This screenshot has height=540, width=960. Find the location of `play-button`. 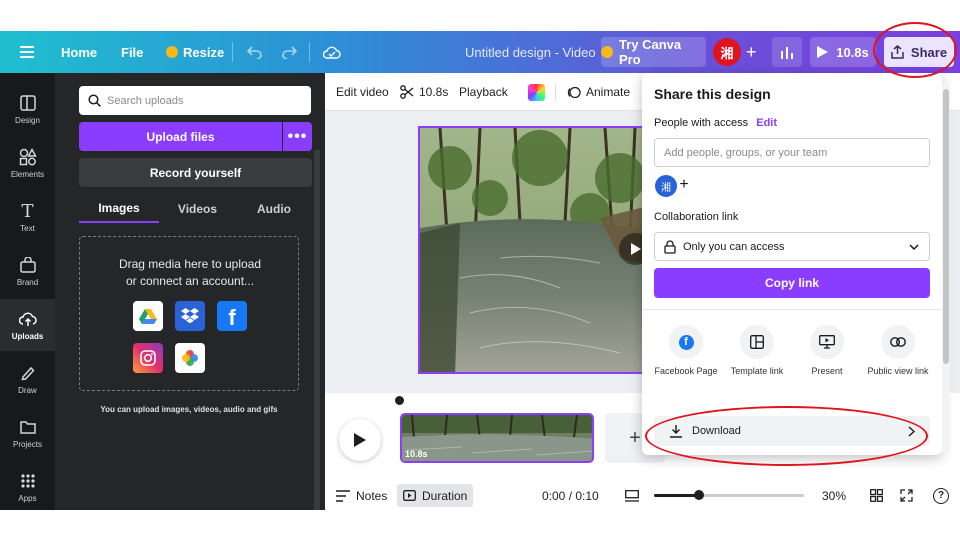

play-button is located at coordinates (360, 440).